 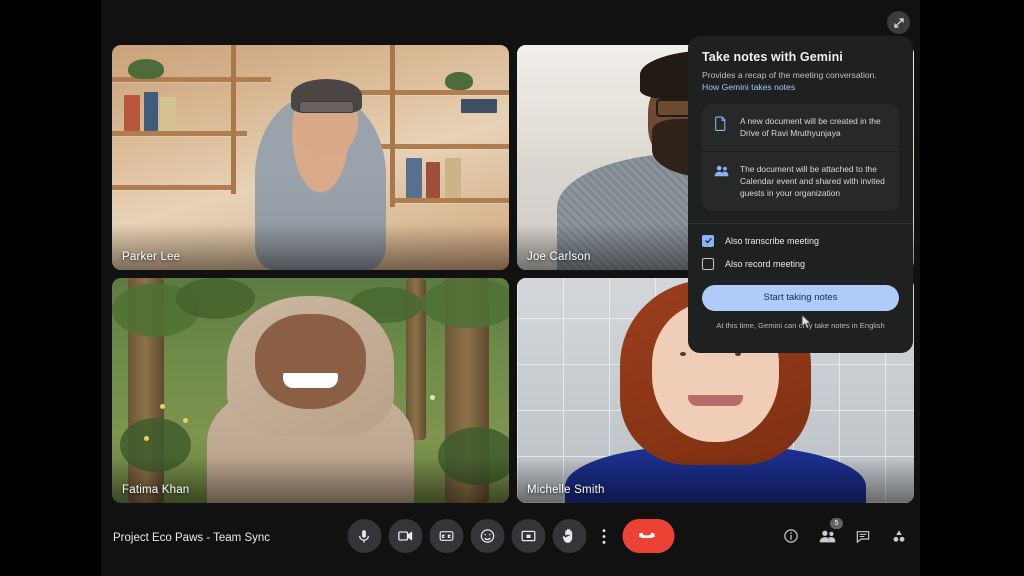 What do you see at coordinates (829, 532) in the screenshot?
I see `people-button: 5` at bounding box center [829, 532].